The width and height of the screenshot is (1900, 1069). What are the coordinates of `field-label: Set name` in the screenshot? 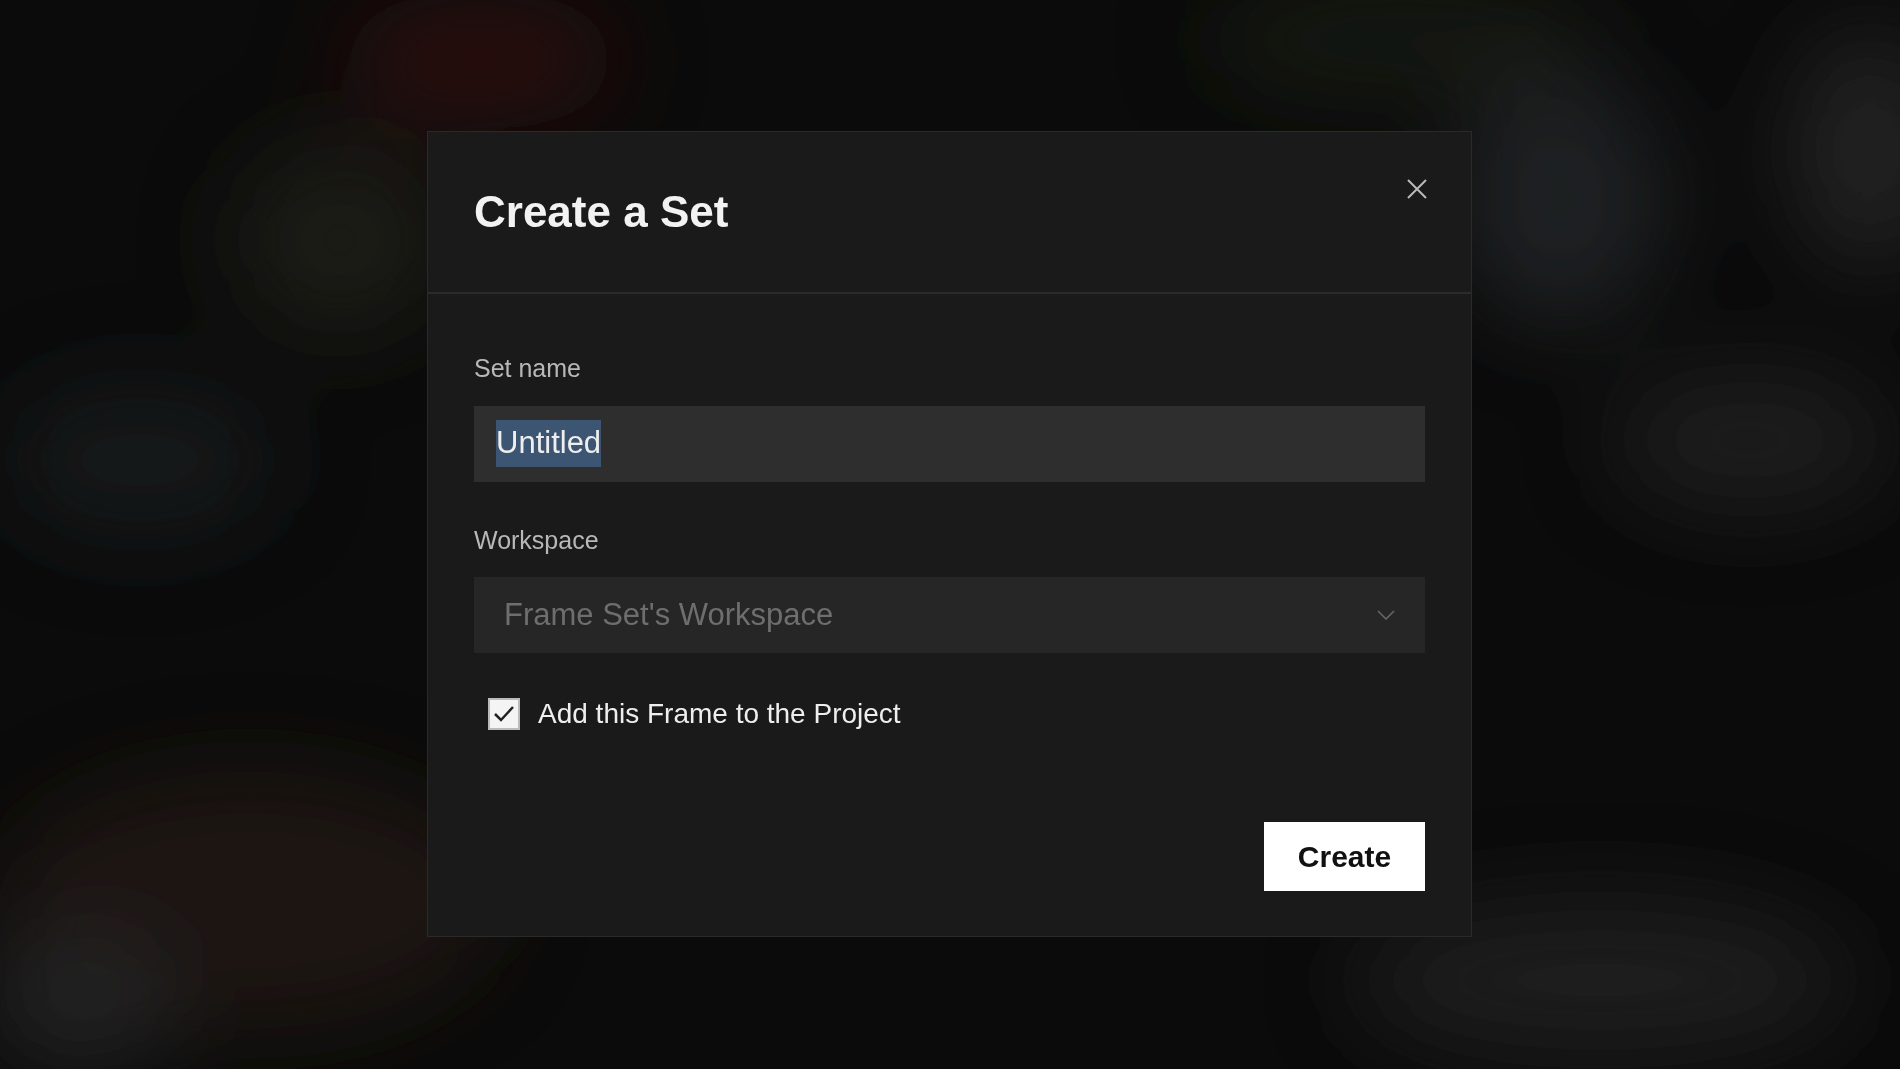 It's located at (528, 368).